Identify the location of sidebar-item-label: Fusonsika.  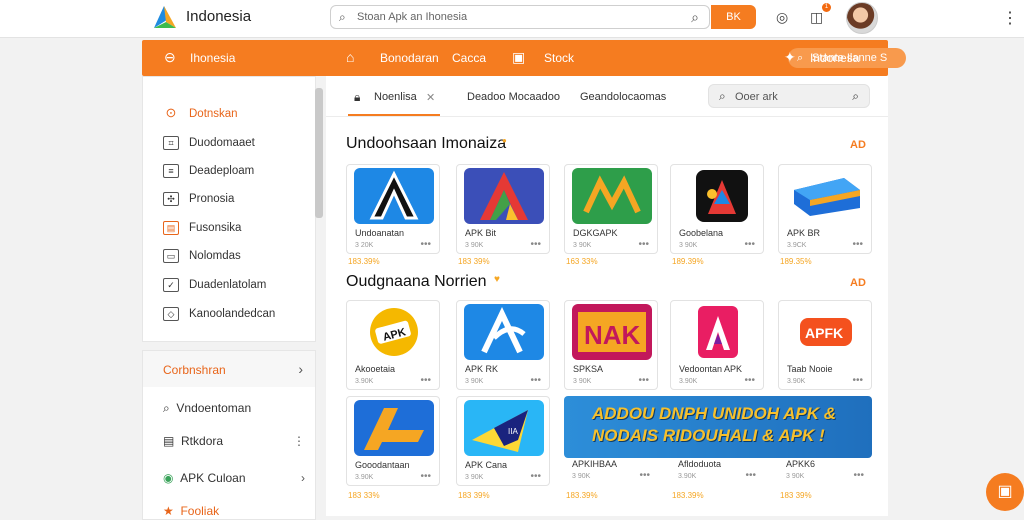
(215, 228).